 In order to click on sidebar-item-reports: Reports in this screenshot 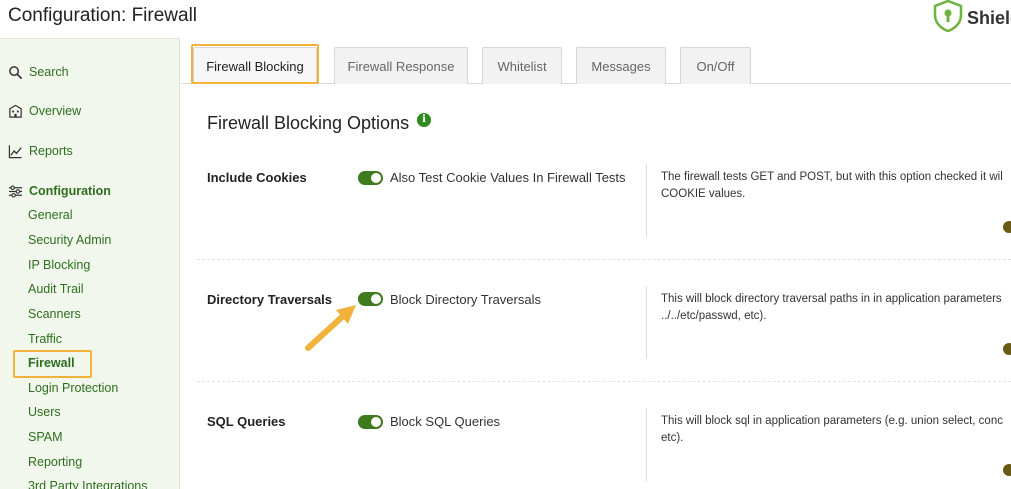, I will do `click(40, 151)`.